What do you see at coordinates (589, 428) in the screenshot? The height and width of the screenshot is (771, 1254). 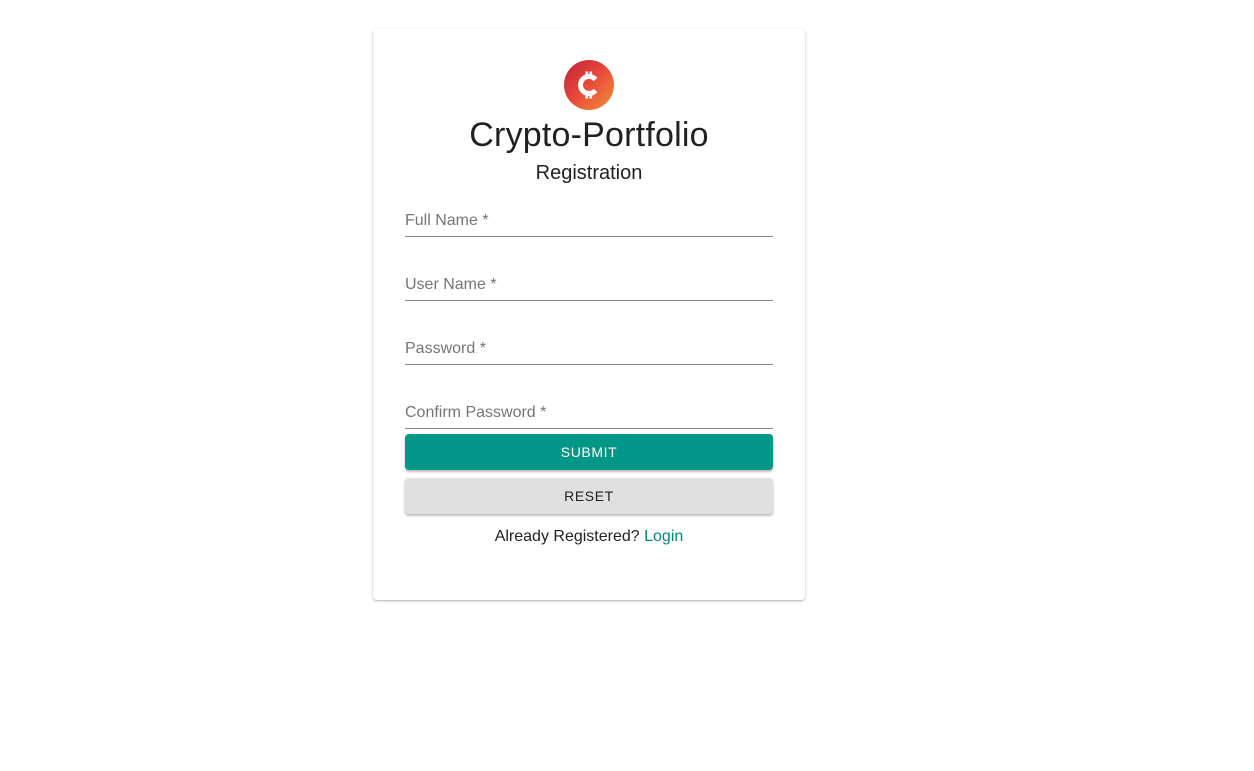 I see `confirm-password-underline` at bounding box center [589, 428].